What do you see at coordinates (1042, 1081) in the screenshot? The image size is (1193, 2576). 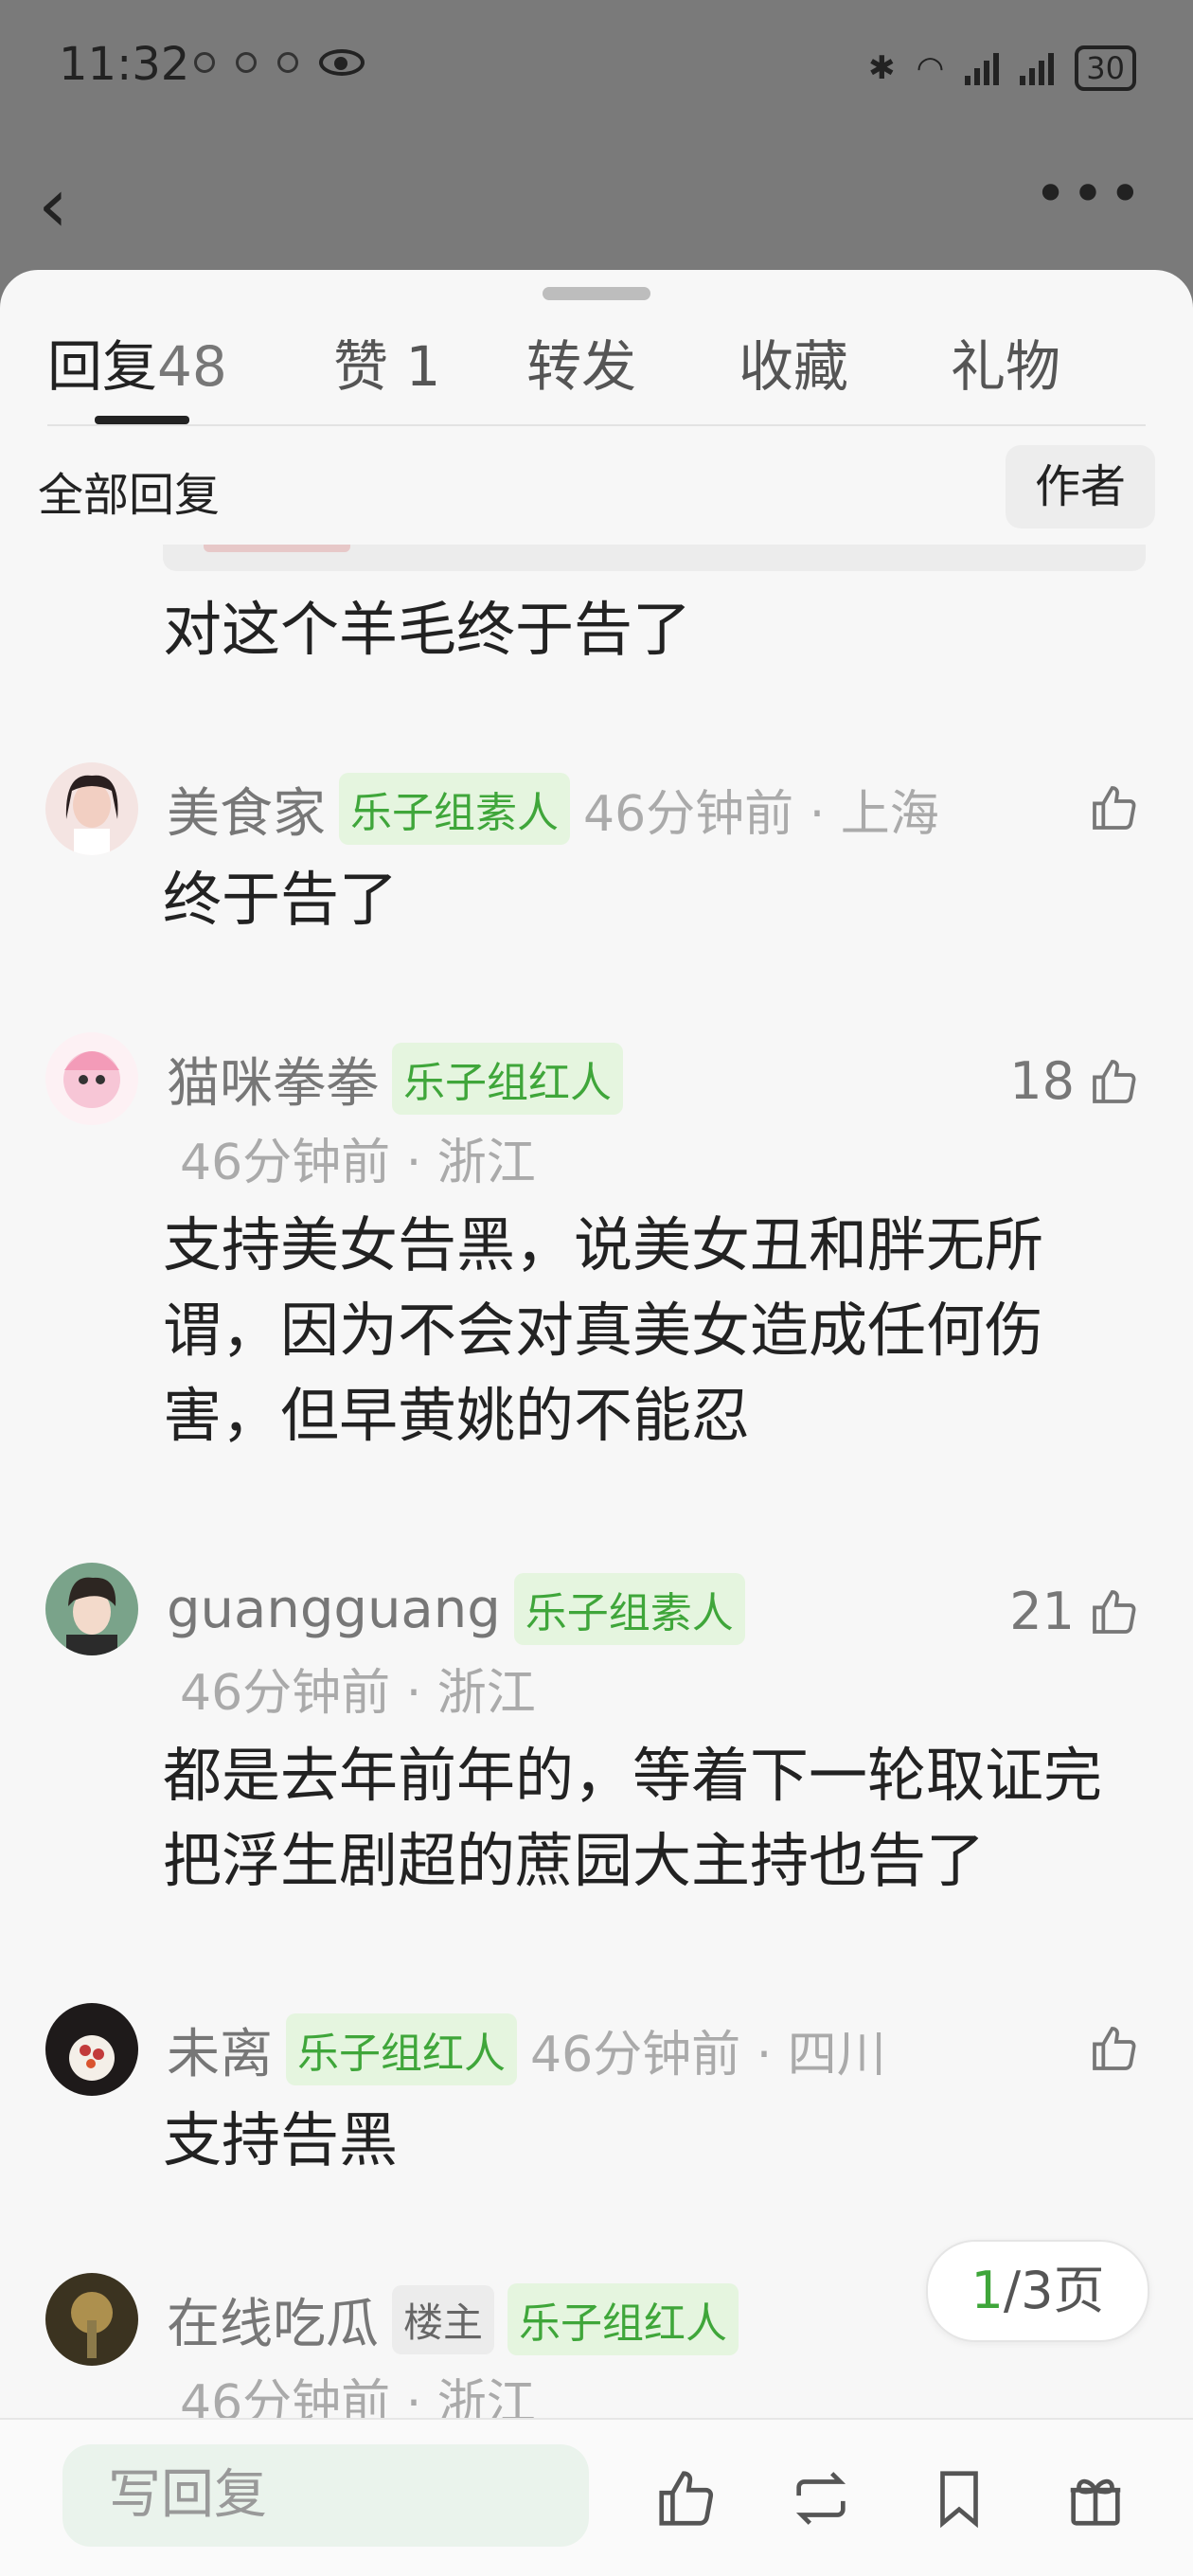 I see `like-count: 18` at bounding box center [1042, 1081].